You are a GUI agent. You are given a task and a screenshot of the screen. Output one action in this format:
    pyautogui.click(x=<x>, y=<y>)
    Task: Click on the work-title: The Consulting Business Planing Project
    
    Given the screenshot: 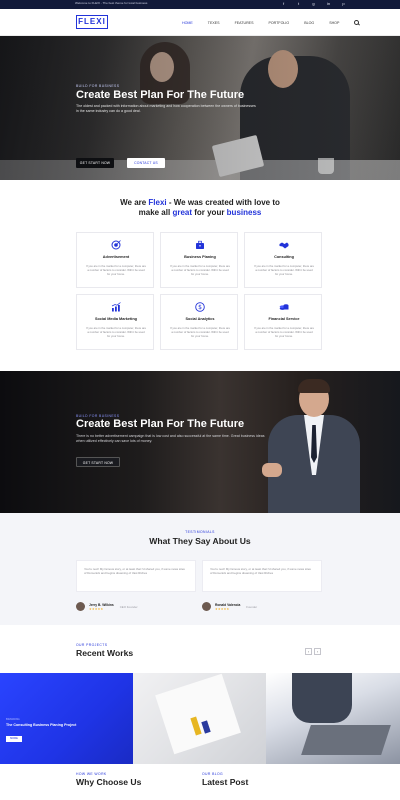 What is the action you would take?
    pyautogui.click(x=41, y=725)
    